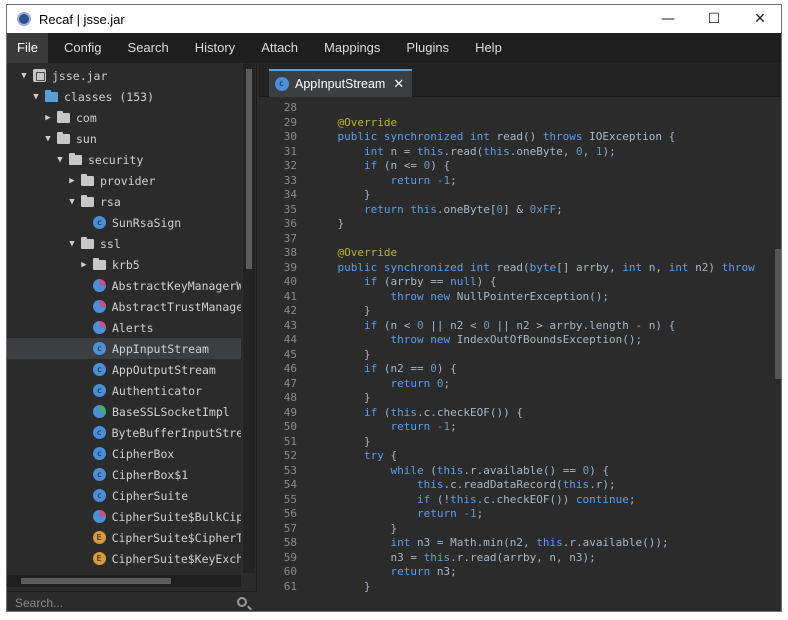 The width and height of the screenshot is (788, 620). Describe the element at coordinates (279, 48) in the screenshot. I see `menu-attach: Attach` at that location.